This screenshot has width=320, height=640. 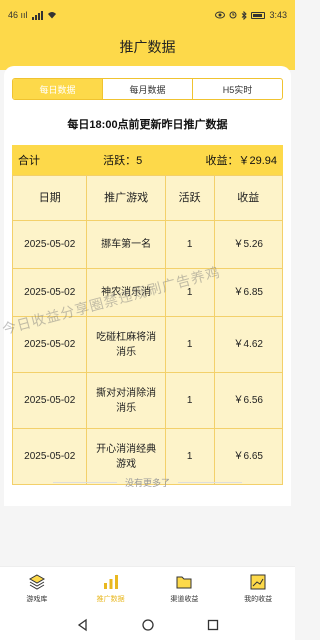 I want to click on header-date: 日期, so click(x=49, y=197).